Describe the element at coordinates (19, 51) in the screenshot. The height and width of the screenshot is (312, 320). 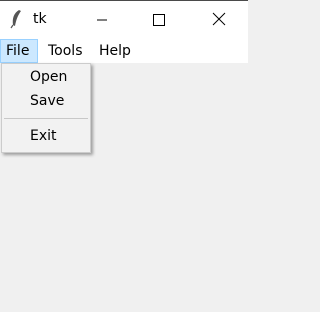
I see `menu-file: File` at that location.